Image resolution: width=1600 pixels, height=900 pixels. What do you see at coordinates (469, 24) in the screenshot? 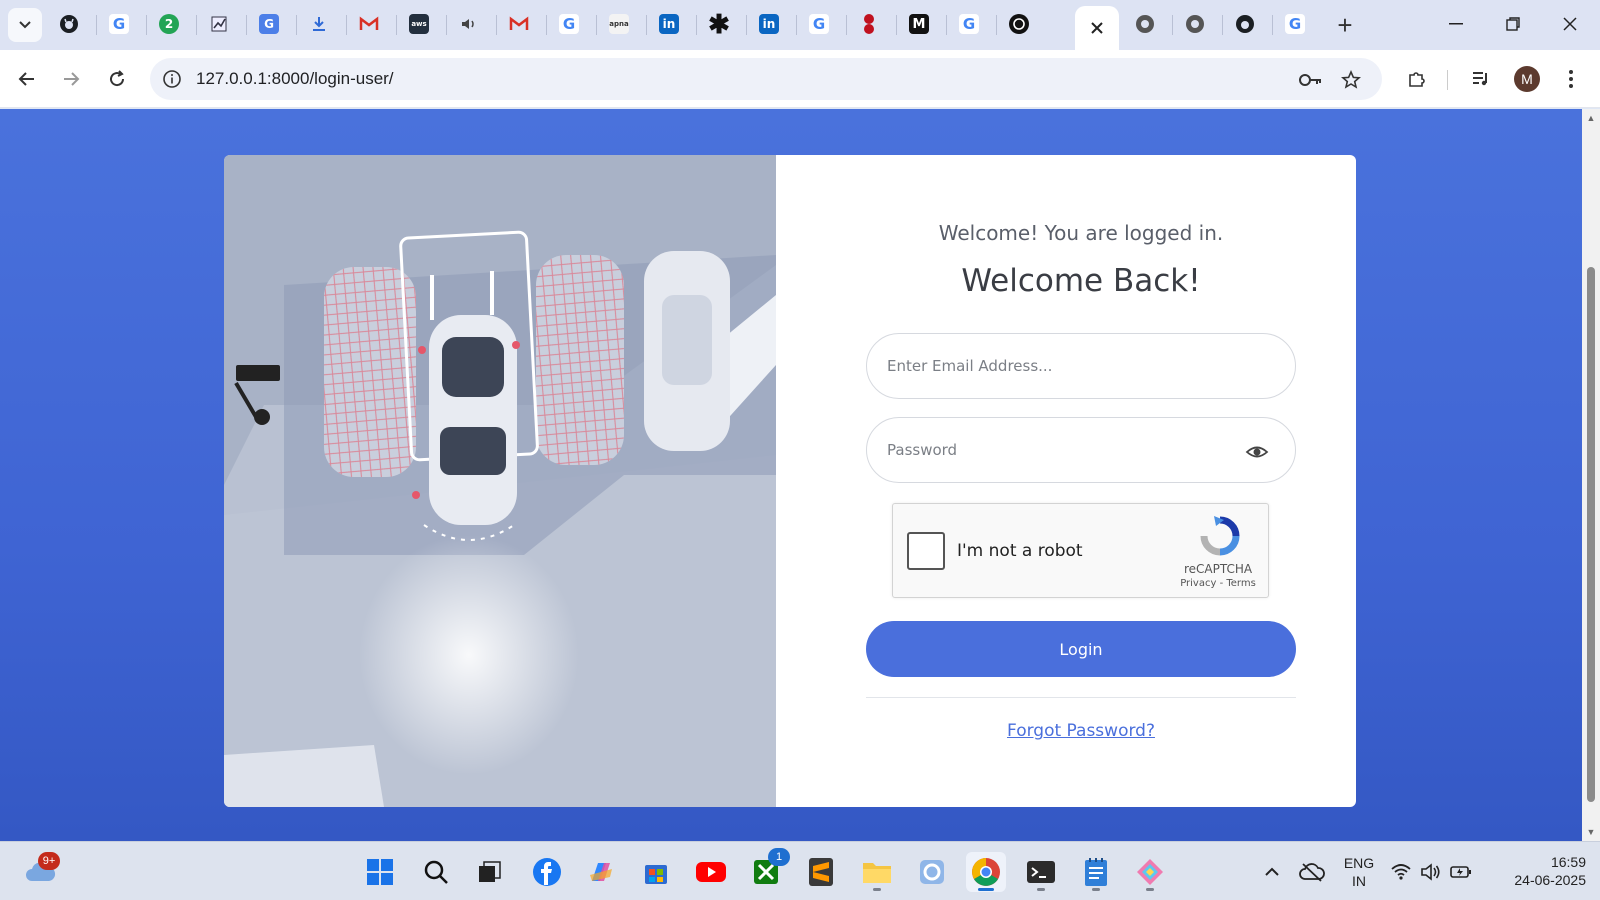
I see `tab-audio` at bounding box center [469, 24].